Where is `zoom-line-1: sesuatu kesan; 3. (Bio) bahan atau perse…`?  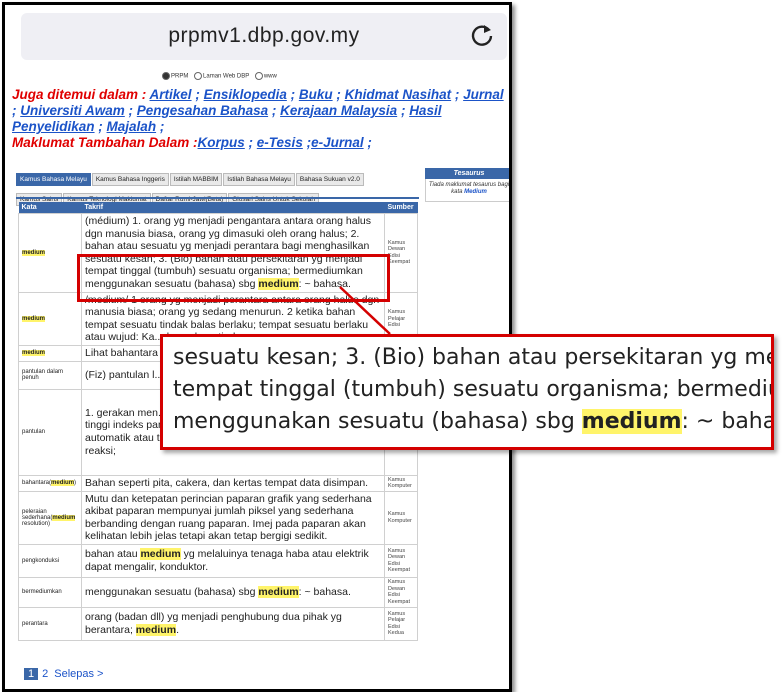 zoom-line-1: sesuatu kesan; 3. (Bio) bahan atau perse… is located at coordinates (473, 357).